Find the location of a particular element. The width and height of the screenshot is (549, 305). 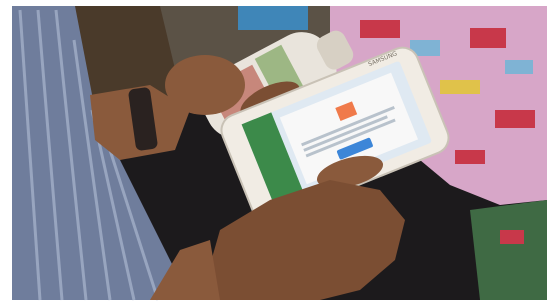

hand-holding-bottle is located at coordinates (205, 85).